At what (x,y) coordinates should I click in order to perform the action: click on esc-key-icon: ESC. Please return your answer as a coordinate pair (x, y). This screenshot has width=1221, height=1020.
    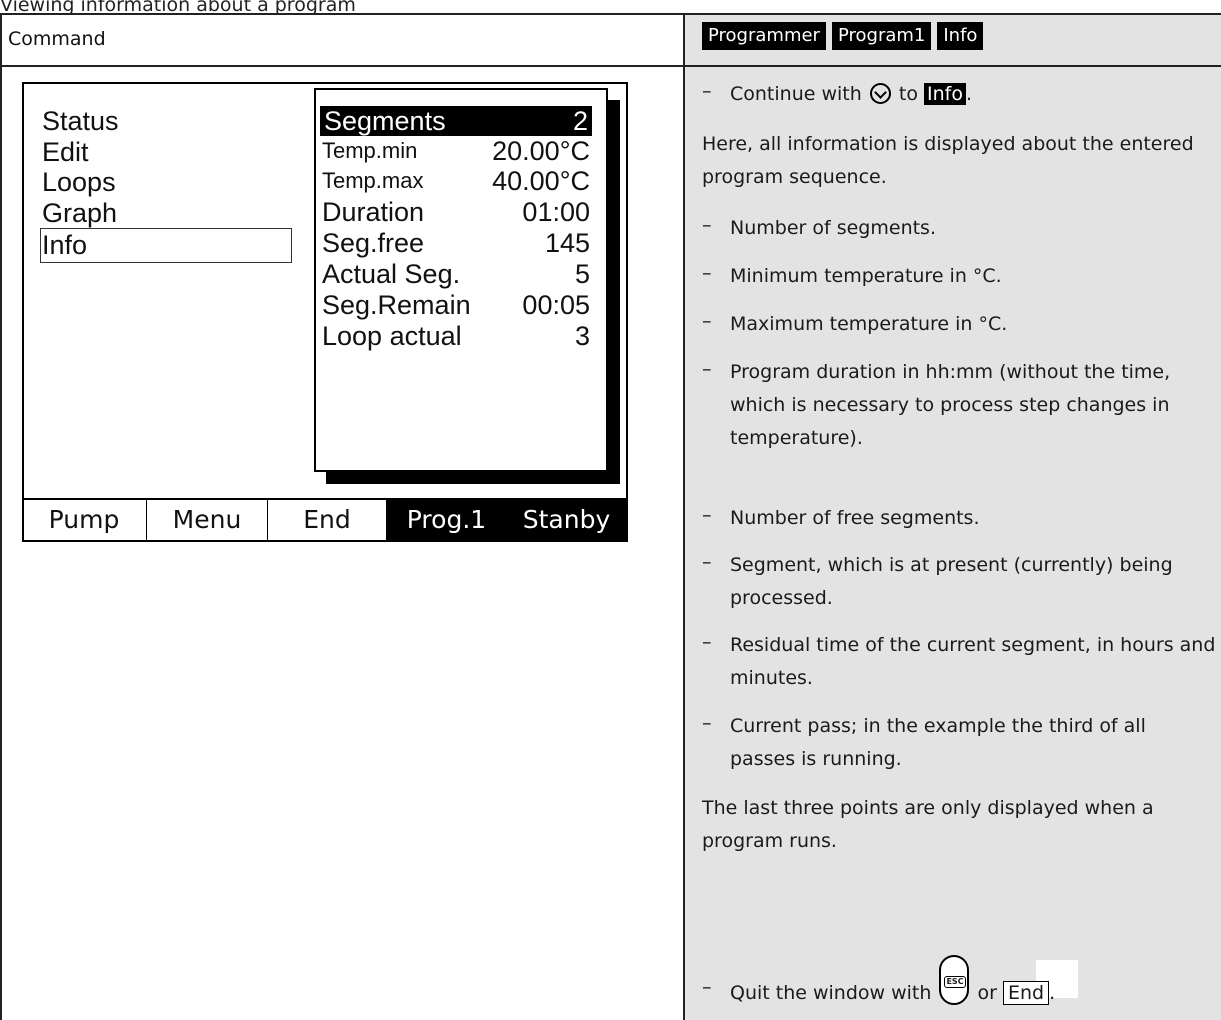
    Looking at the image, I should click on (954, 980).